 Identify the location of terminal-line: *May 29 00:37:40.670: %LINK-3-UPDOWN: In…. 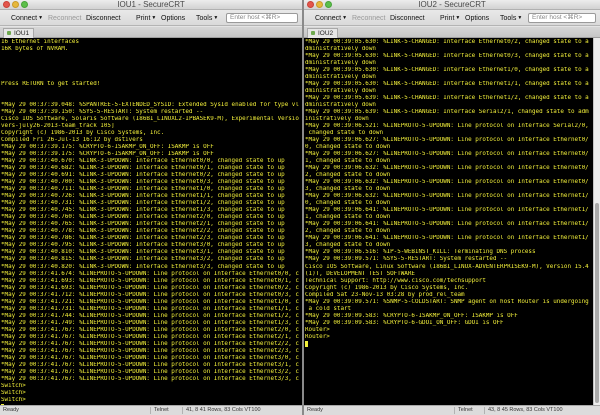
(143, 161).